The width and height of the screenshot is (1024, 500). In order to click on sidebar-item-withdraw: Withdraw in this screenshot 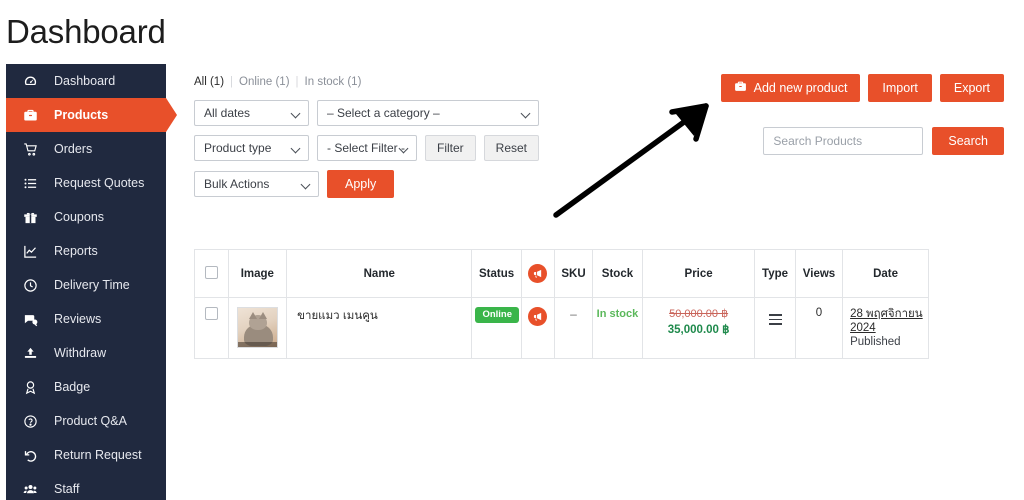, I will do `click(86, 353)`.